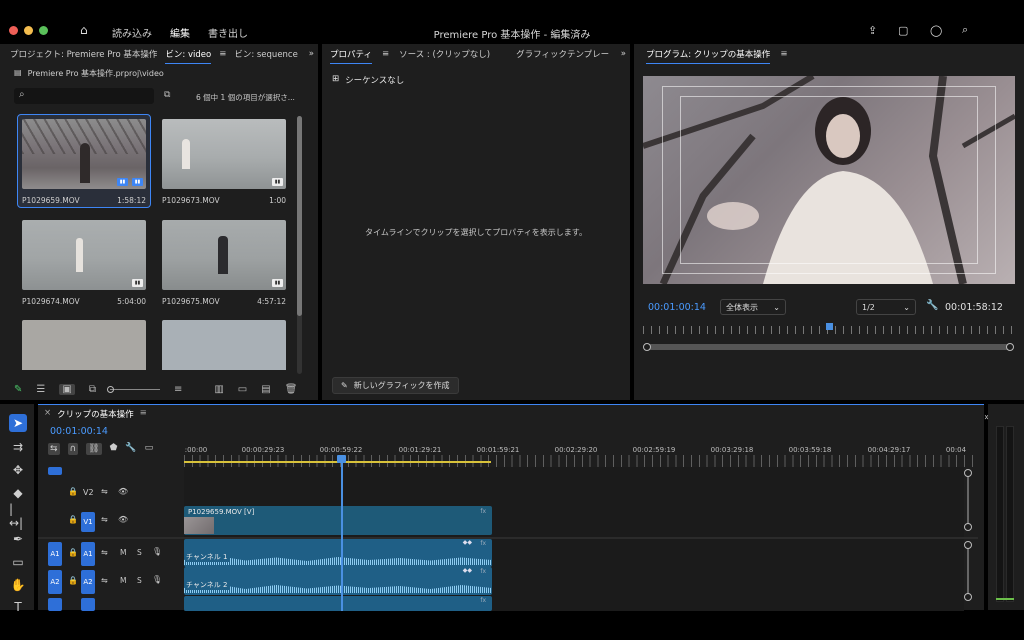  What do you see at coordinates (708, 56) in the screenshot?
I see `program-monitor-title: プログラム: クリップの基本操作` at bounding box center [708, 56].